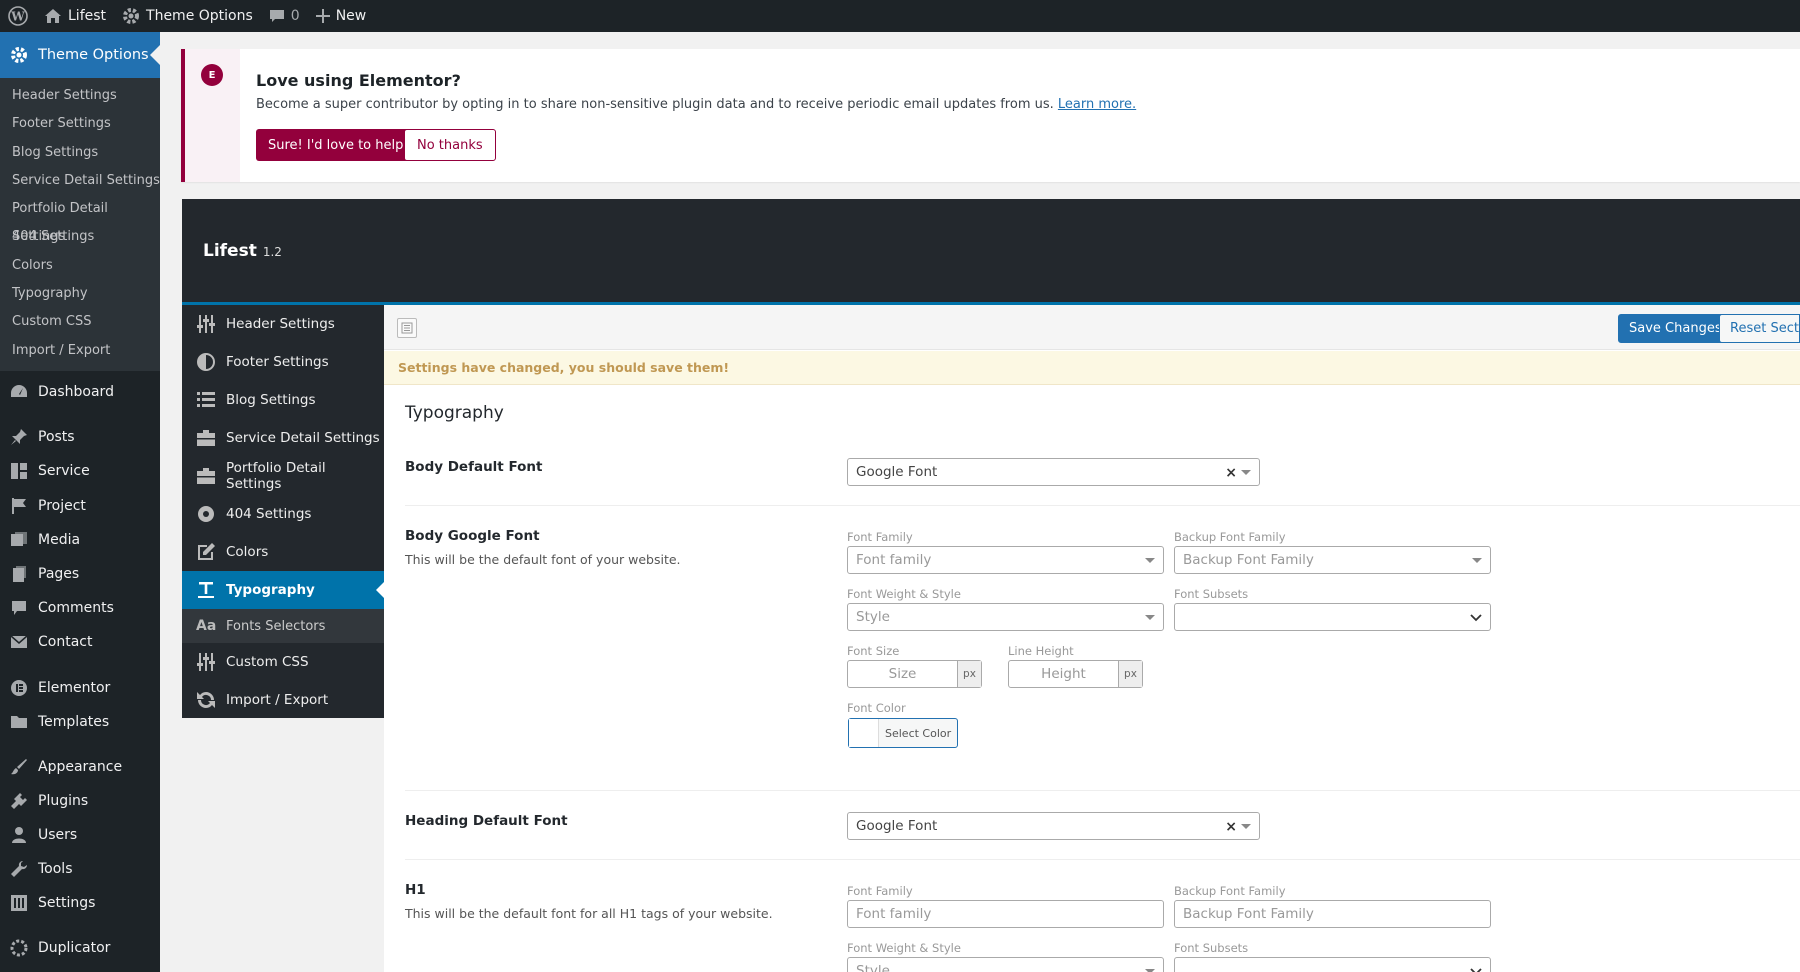 The width and height of the screenshot is (1800, 972). I want to click on sidebar-item-elementor: Elementor, so click(80, 688).